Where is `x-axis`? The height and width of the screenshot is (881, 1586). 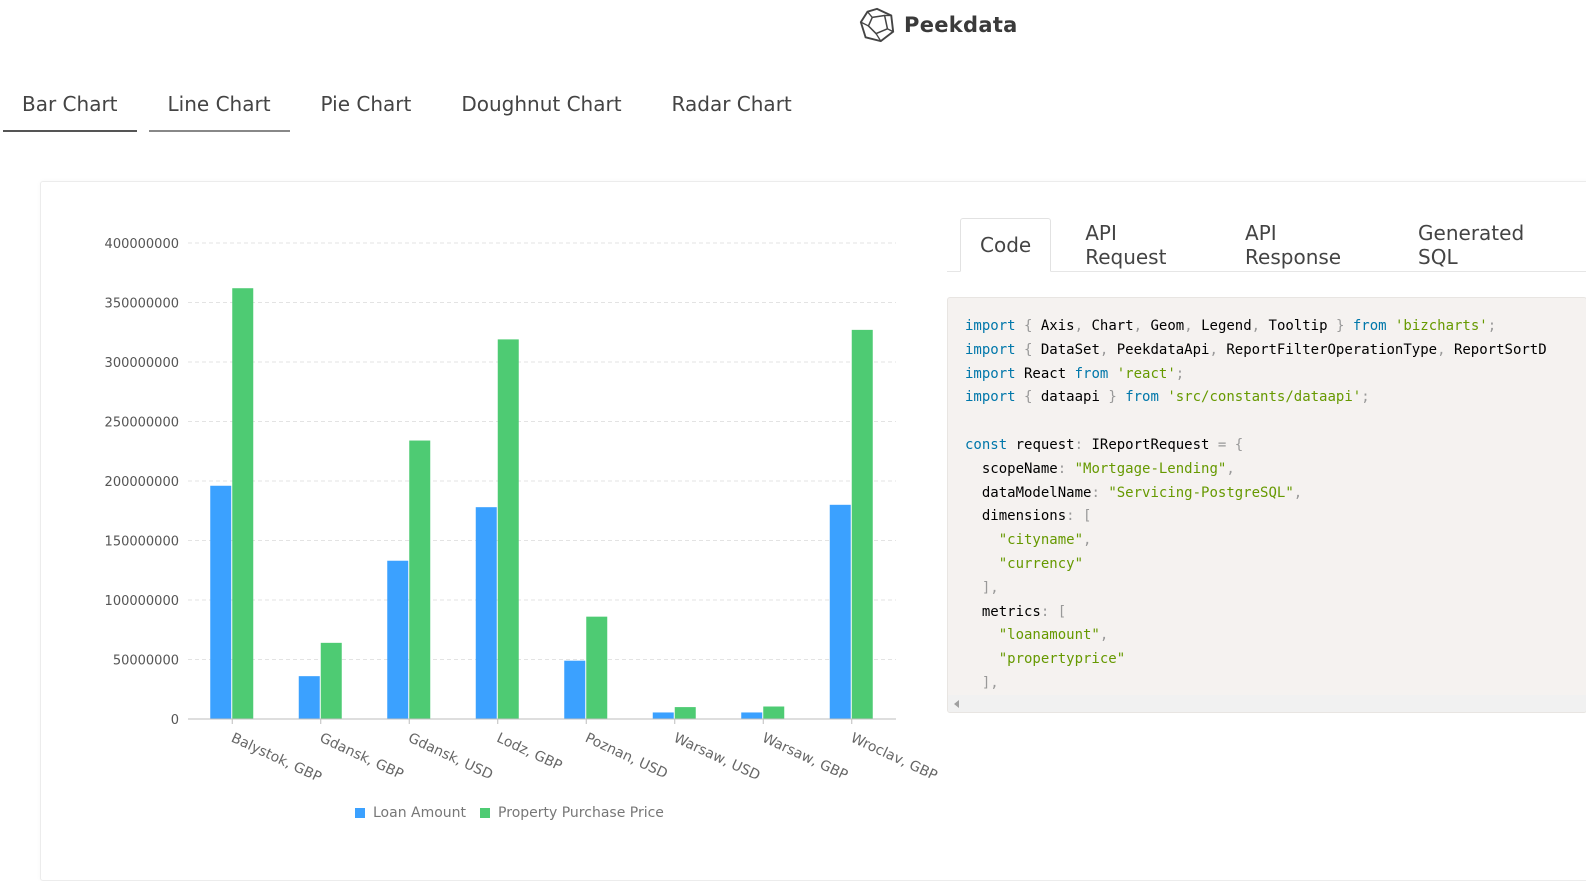 x-axis is located at coordinates (542, 721).